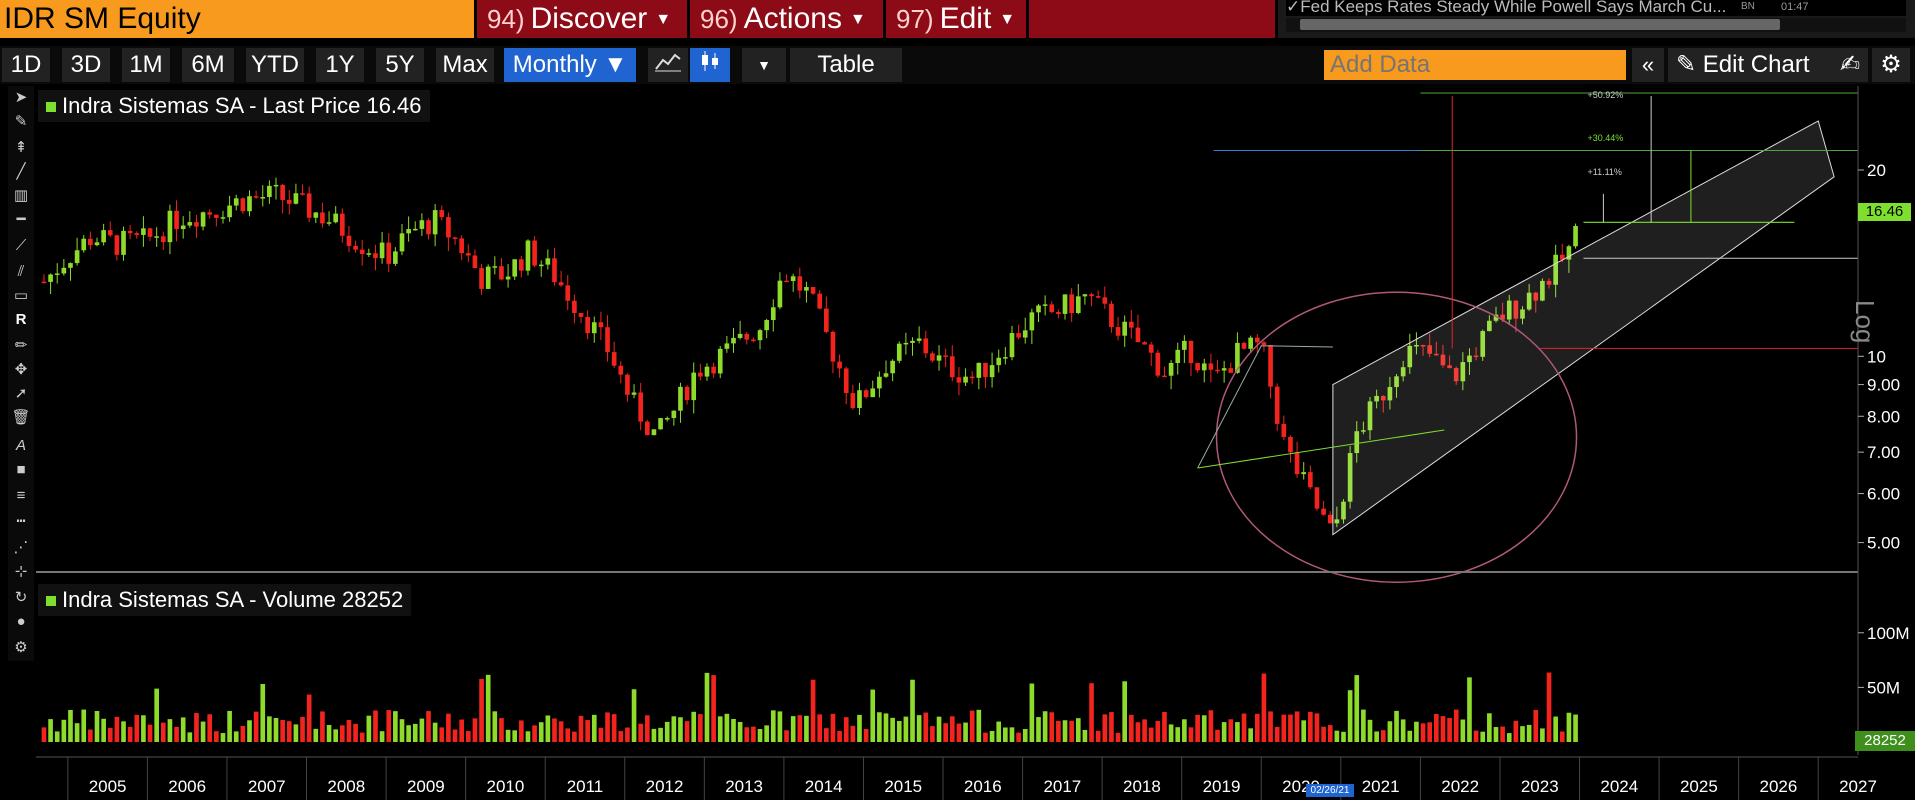 The width and height of the screenshot is (1915, 800). Describe the element at coordinates (903, 786) in the screenshot. I see `x-tick-label: 2015` at that location.